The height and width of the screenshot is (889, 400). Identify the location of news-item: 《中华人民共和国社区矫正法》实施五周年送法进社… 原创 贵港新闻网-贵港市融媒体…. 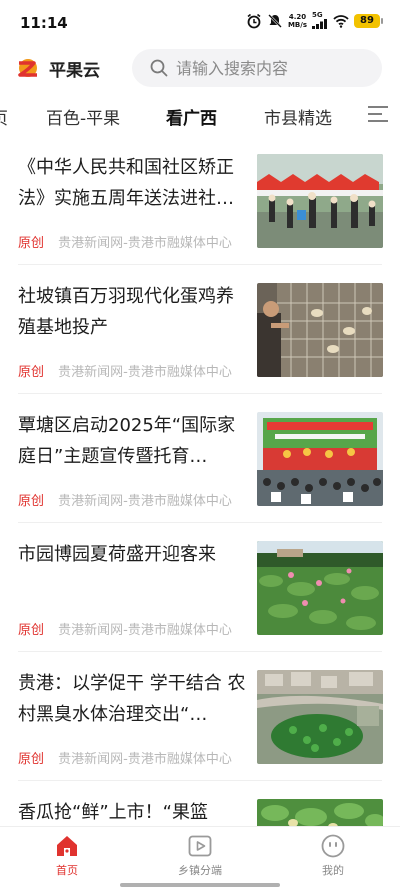
(200, 200).